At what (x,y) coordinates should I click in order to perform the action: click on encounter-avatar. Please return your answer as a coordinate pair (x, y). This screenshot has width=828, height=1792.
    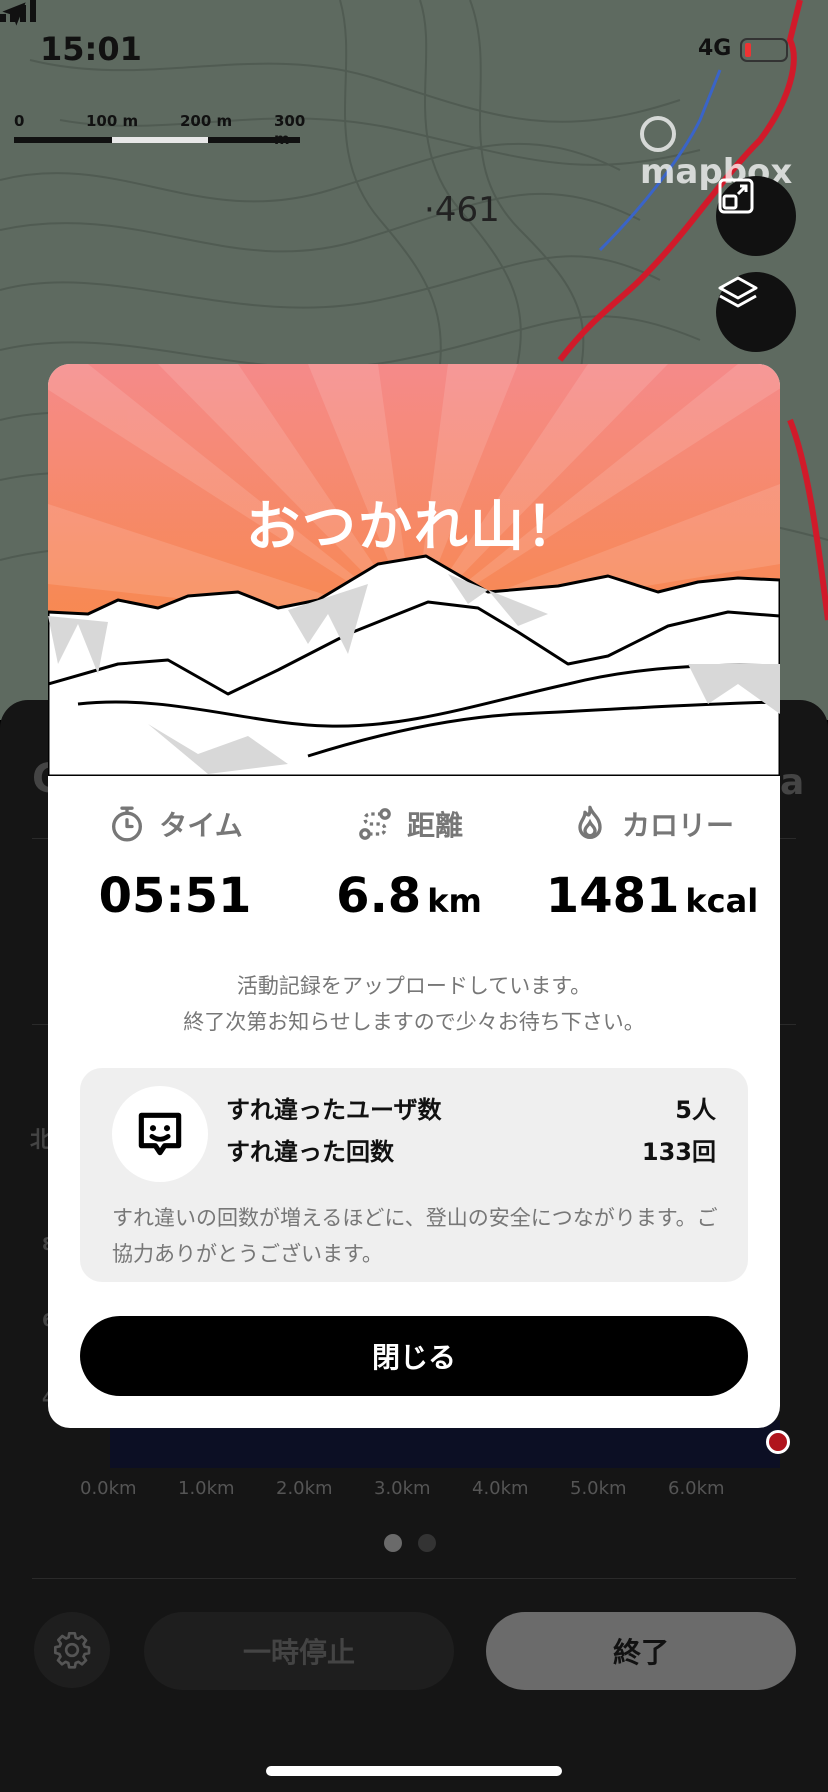
    Looking at the image, I should click on (160, 1134).